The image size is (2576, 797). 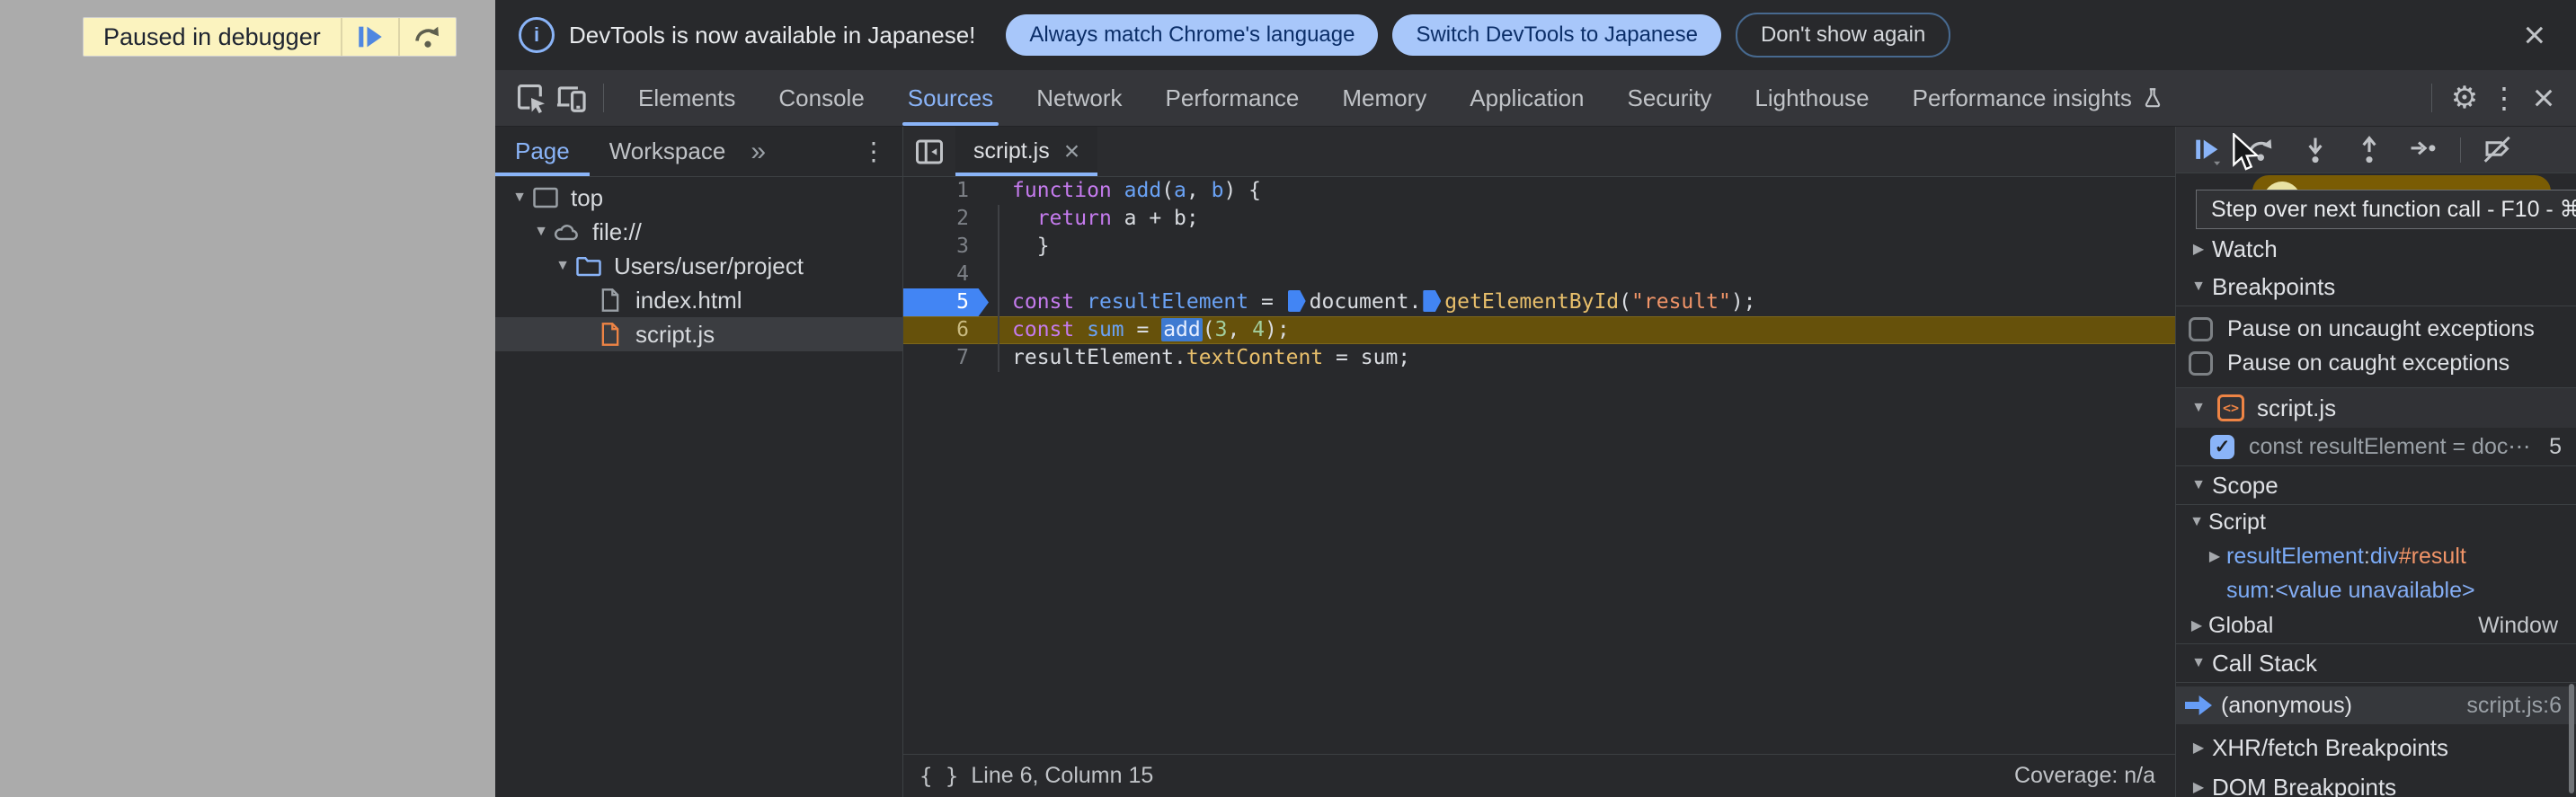 What do you see at coordinates (542, 151) in the screenshot?
I see `navigator-tab-page: Page` at bounding box center [542, 151].